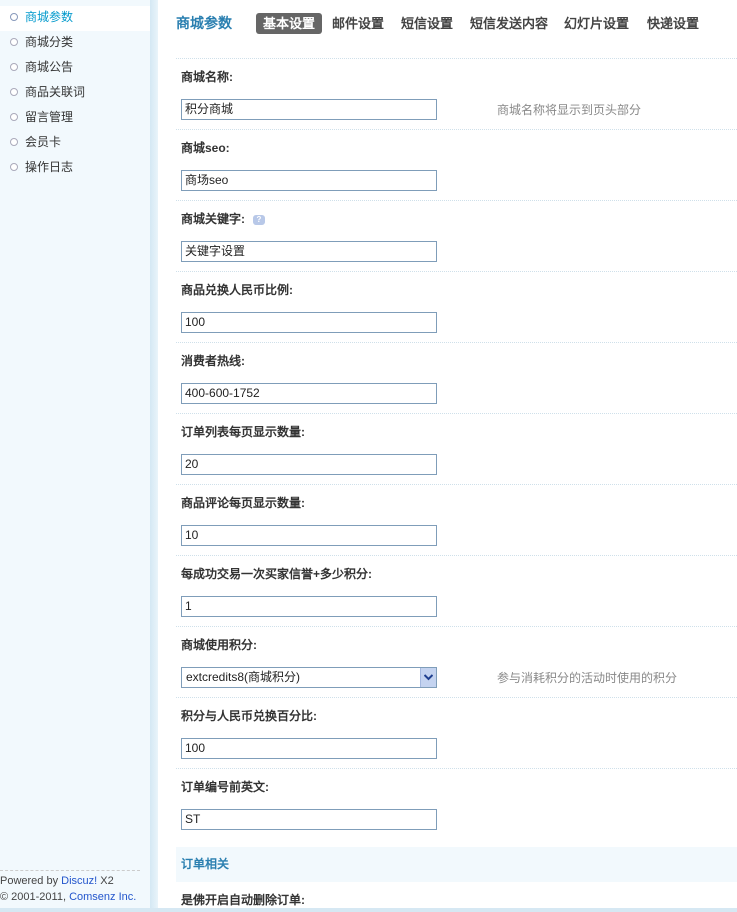  What do you see at coordinates (49, 167) in the screenshot?
I see `sidebar-item-label: 操作日志` at bounding box center [49, 167].